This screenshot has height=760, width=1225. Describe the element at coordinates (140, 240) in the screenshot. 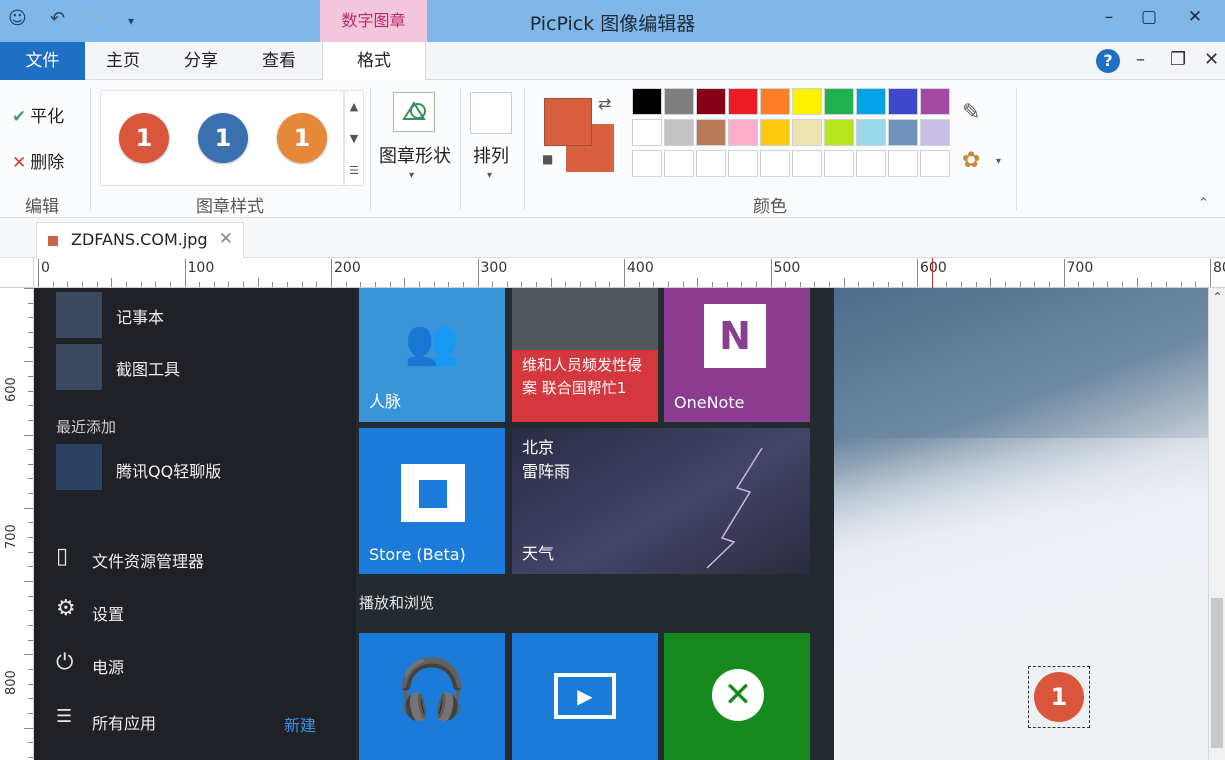

I see `document-tab: ZDFANS.COM.jpg ✕` at that location.